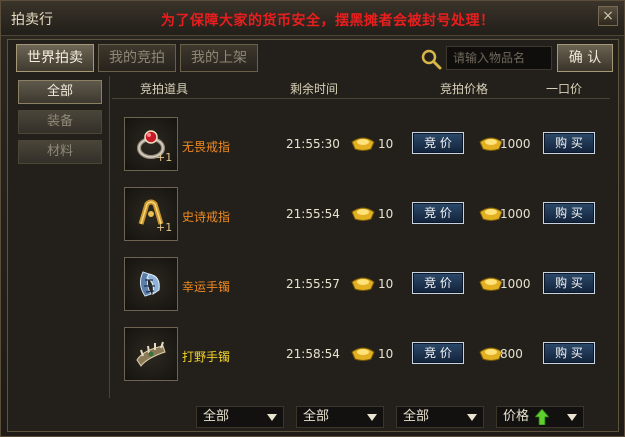  I want to click on menu-divider, so click(109, 237).